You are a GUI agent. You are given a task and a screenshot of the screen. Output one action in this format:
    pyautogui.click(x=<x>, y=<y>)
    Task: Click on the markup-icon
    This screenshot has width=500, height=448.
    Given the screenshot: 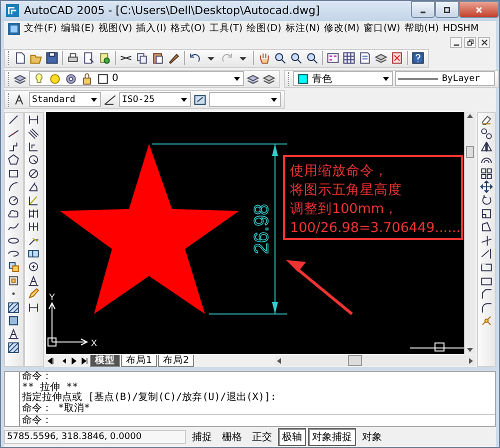 What is the action you would take?
    pyautogui.click(x=397, y=58)
    